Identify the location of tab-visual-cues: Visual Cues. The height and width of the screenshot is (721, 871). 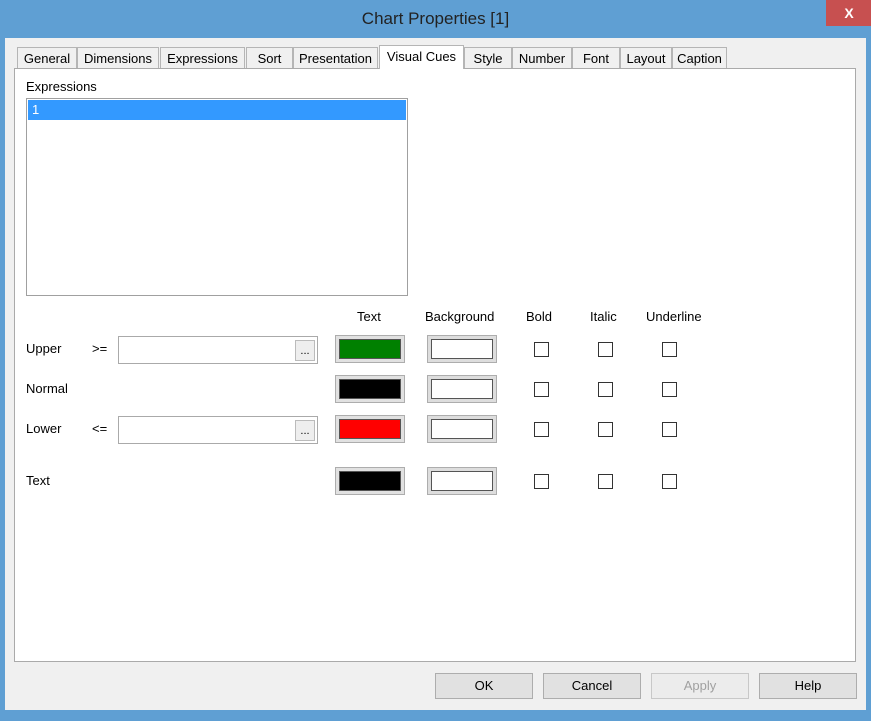
(421, 57).